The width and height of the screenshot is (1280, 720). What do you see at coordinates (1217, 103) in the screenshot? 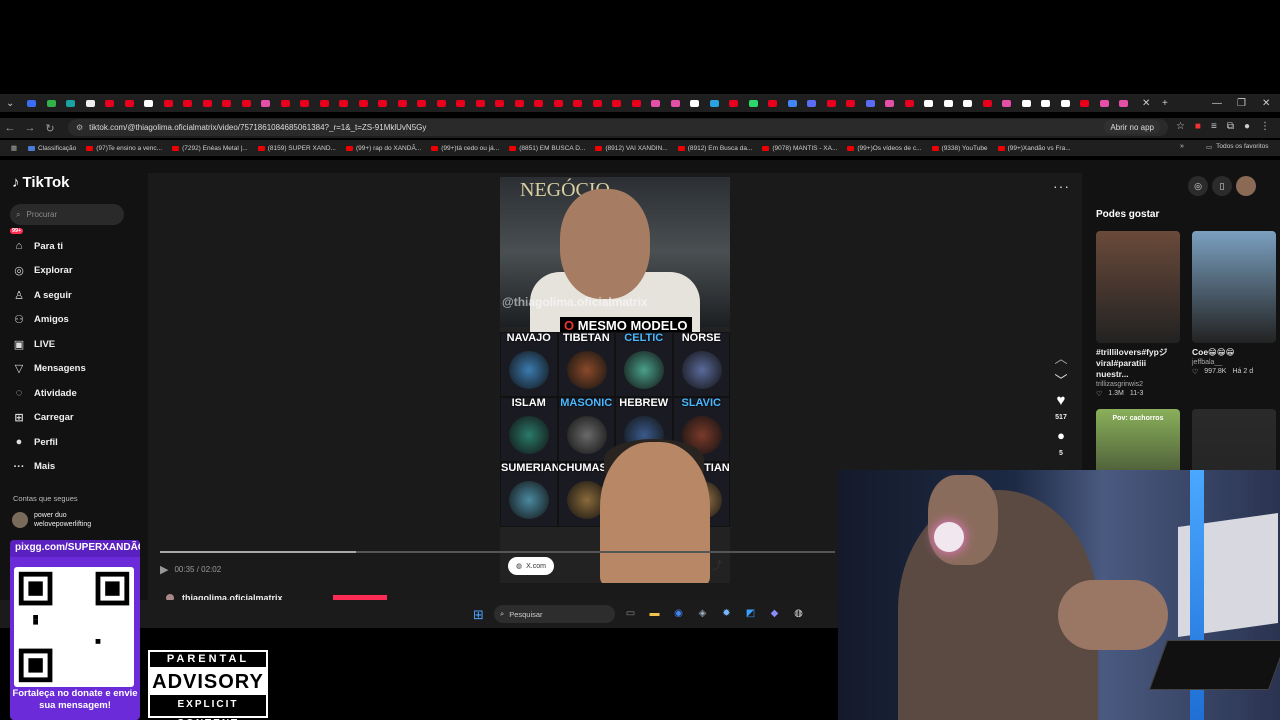
I see `minimize-icon: —` at bounding box center [1217, 103].